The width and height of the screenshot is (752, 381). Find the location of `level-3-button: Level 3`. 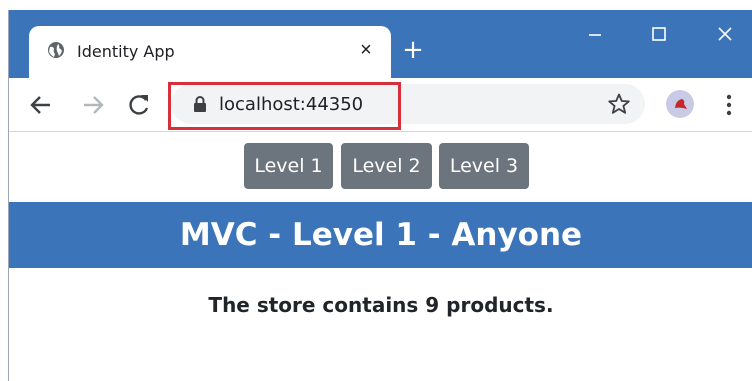

level-3-button: Level 3 is located at coordinates (484, 166).